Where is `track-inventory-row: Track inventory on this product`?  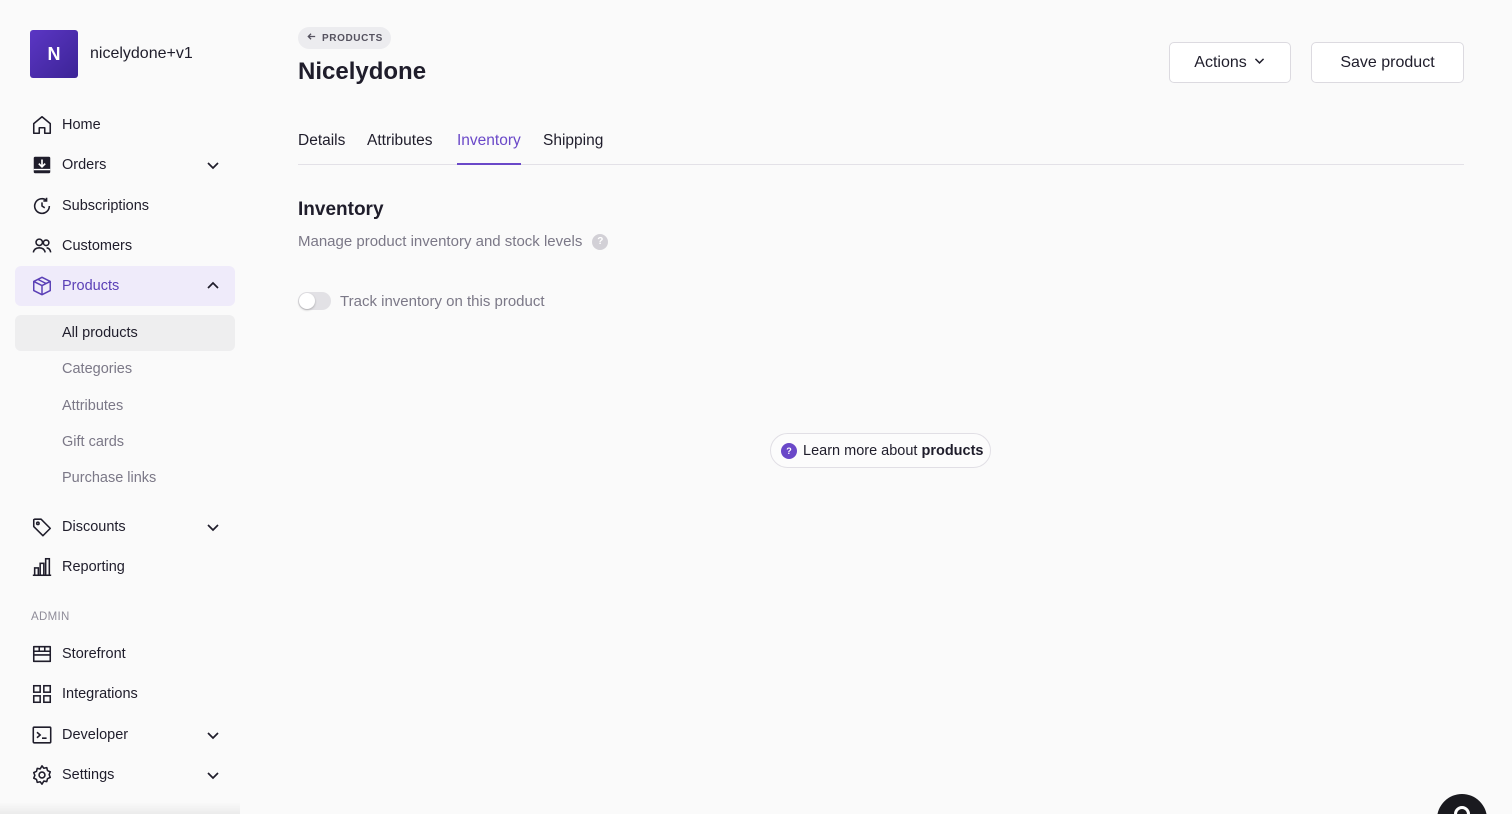
track-inventory-row: Track inventory on this product is located at coordinates (421, 301).